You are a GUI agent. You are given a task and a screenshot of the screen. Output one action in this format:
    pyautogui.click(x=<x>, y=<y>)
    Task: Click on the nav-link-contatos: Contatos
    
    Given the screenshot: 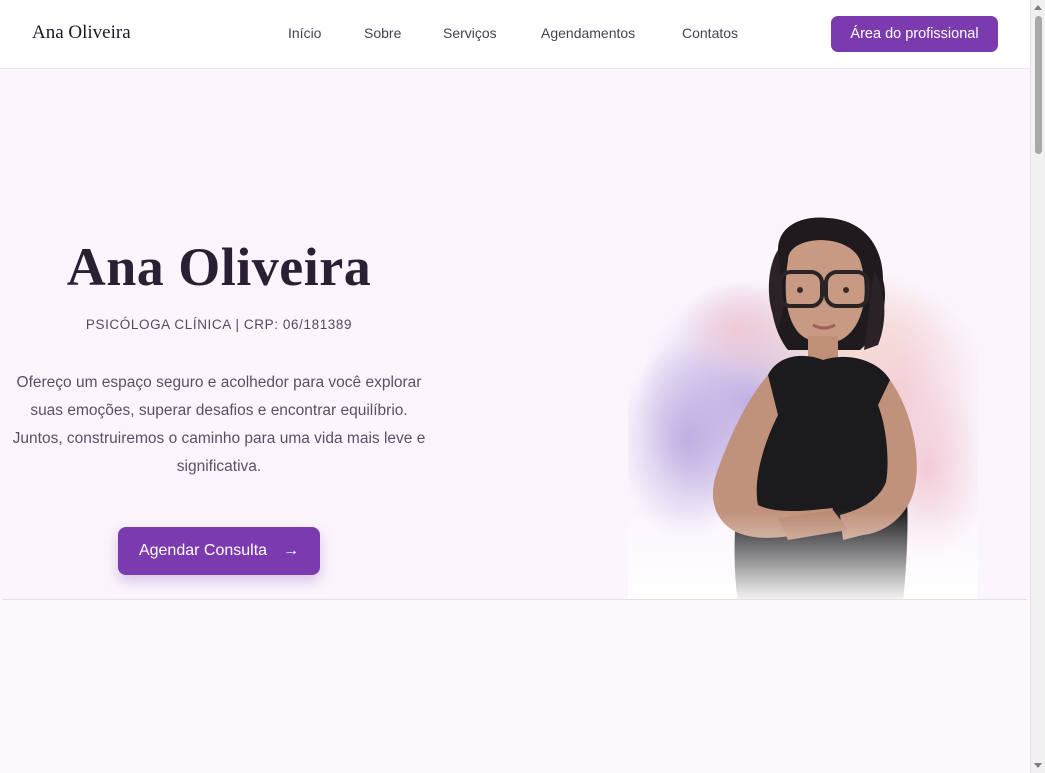 What is the action you would take?
    pyautogui.click(x=710, y=33)
    